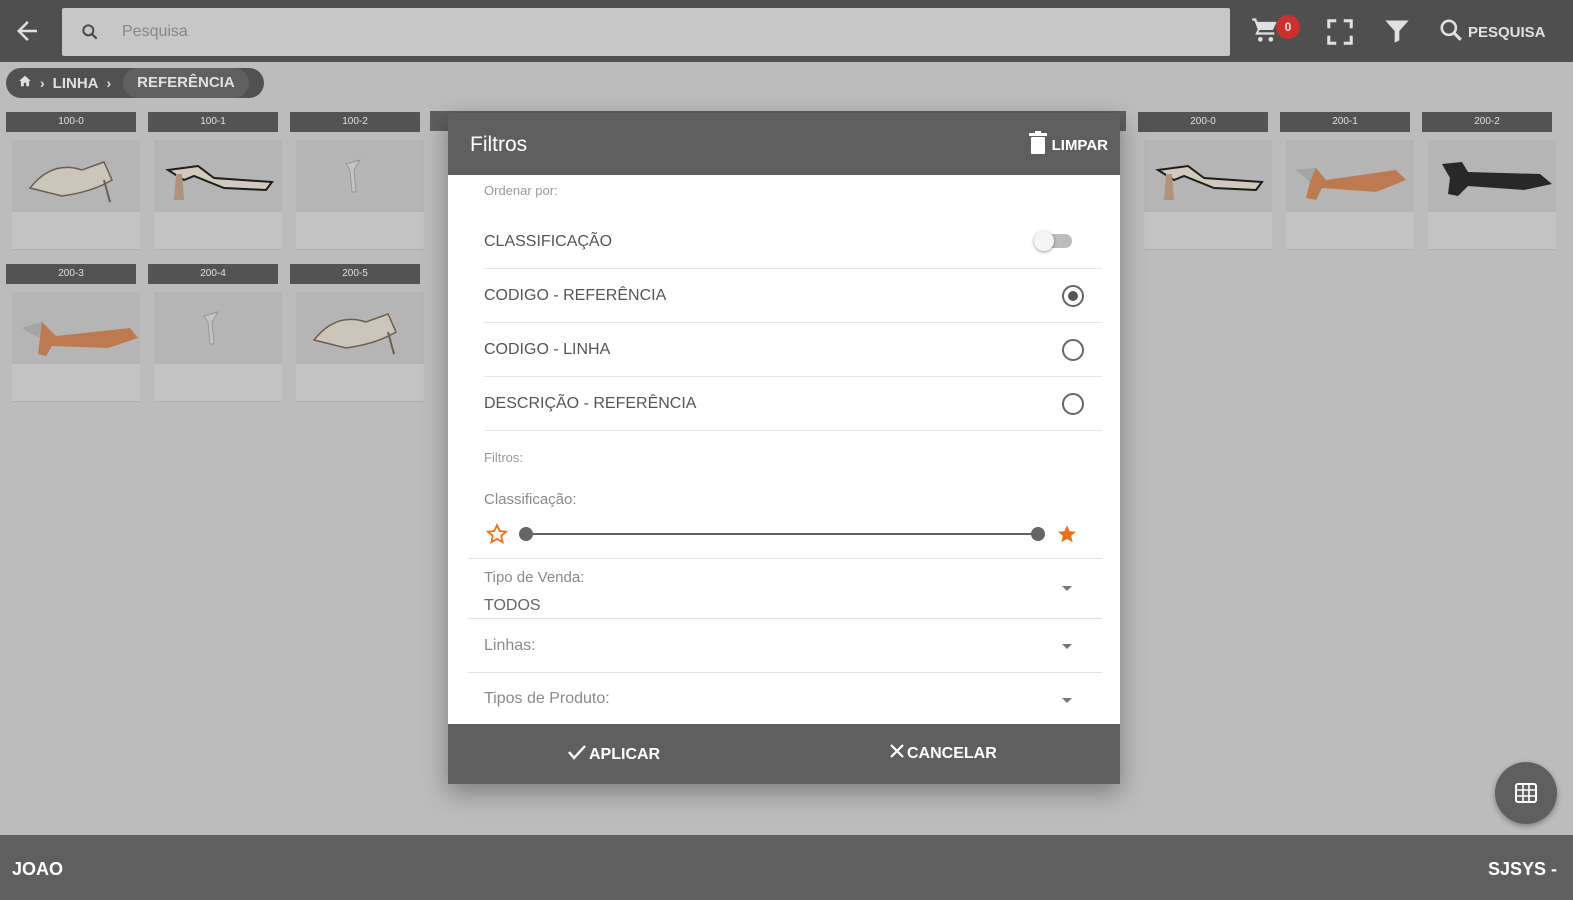 Image resolution: width=1573 pixels, height=900 pixels. I want to click on apply-button-label: APLICAR, so click(625, 754).